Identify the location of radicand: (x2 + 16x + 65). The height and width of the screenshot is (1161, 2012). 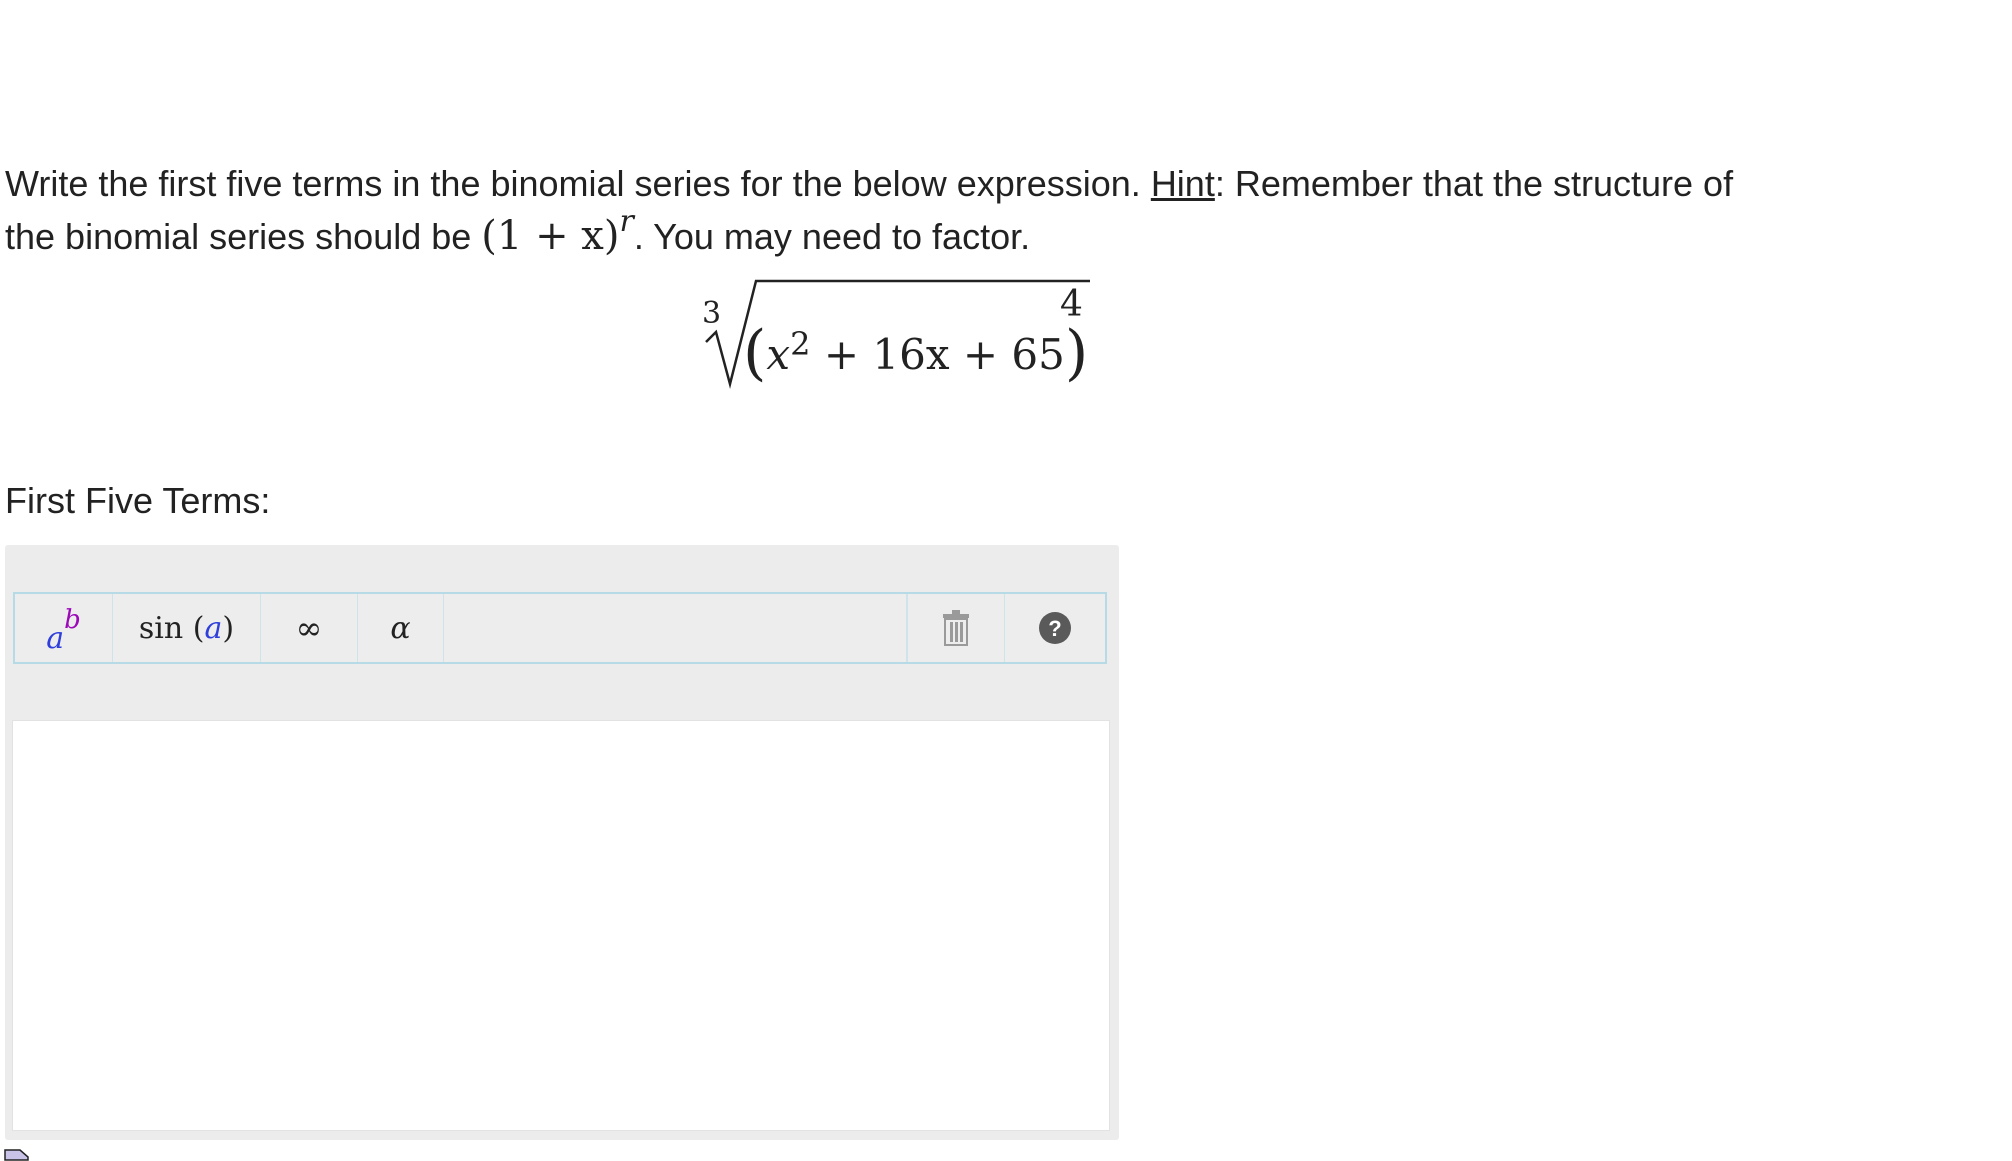
(916, 353).